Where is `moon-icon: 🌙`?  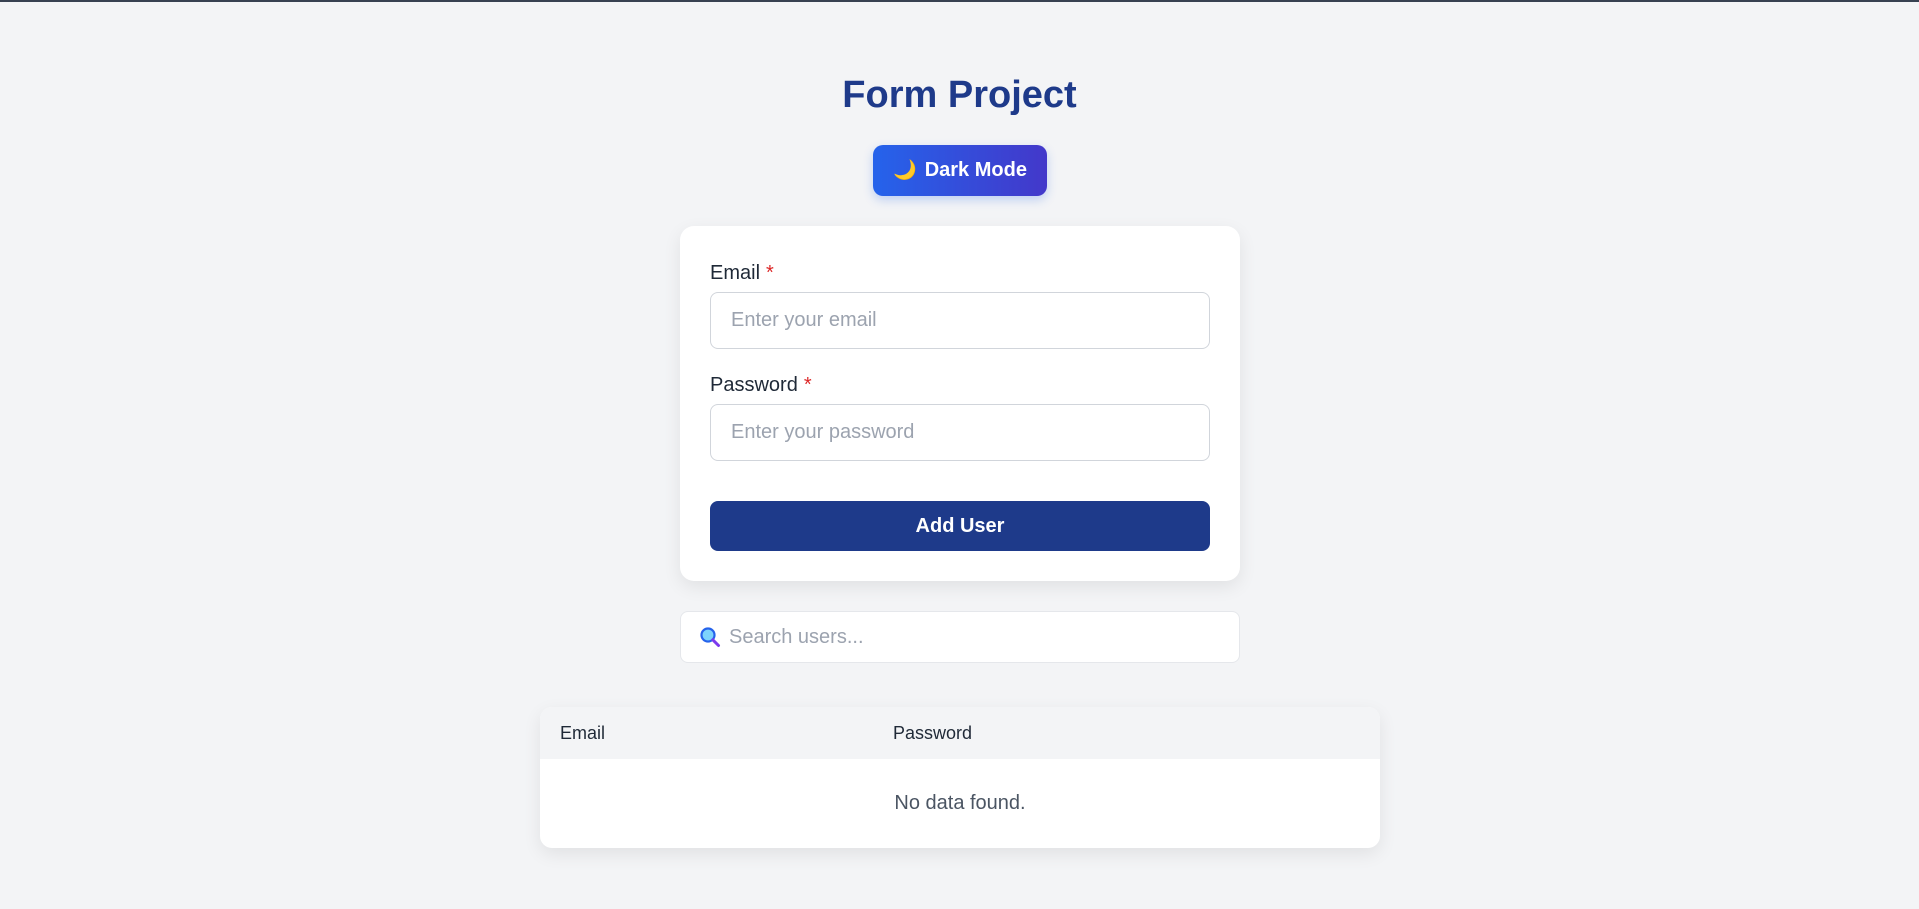
moon-icon: 🌙 is located at coordinates (905, 170).